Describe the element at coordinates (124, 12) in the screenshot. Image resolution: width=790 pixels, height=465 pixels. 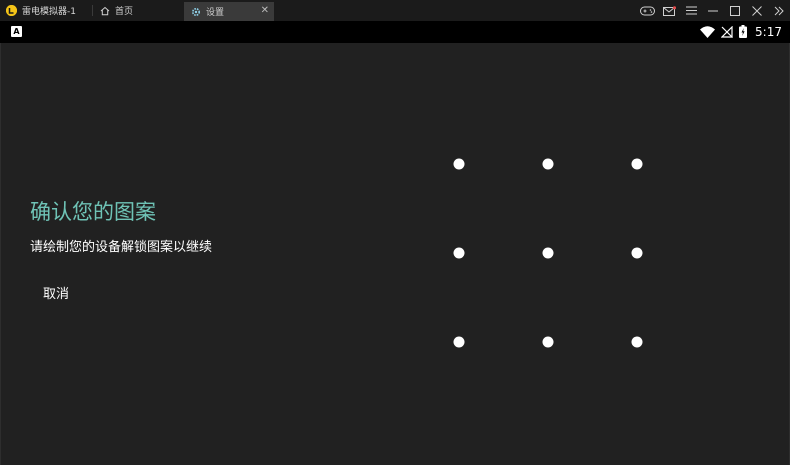
I see `tab-home-label: 首页` at that location.